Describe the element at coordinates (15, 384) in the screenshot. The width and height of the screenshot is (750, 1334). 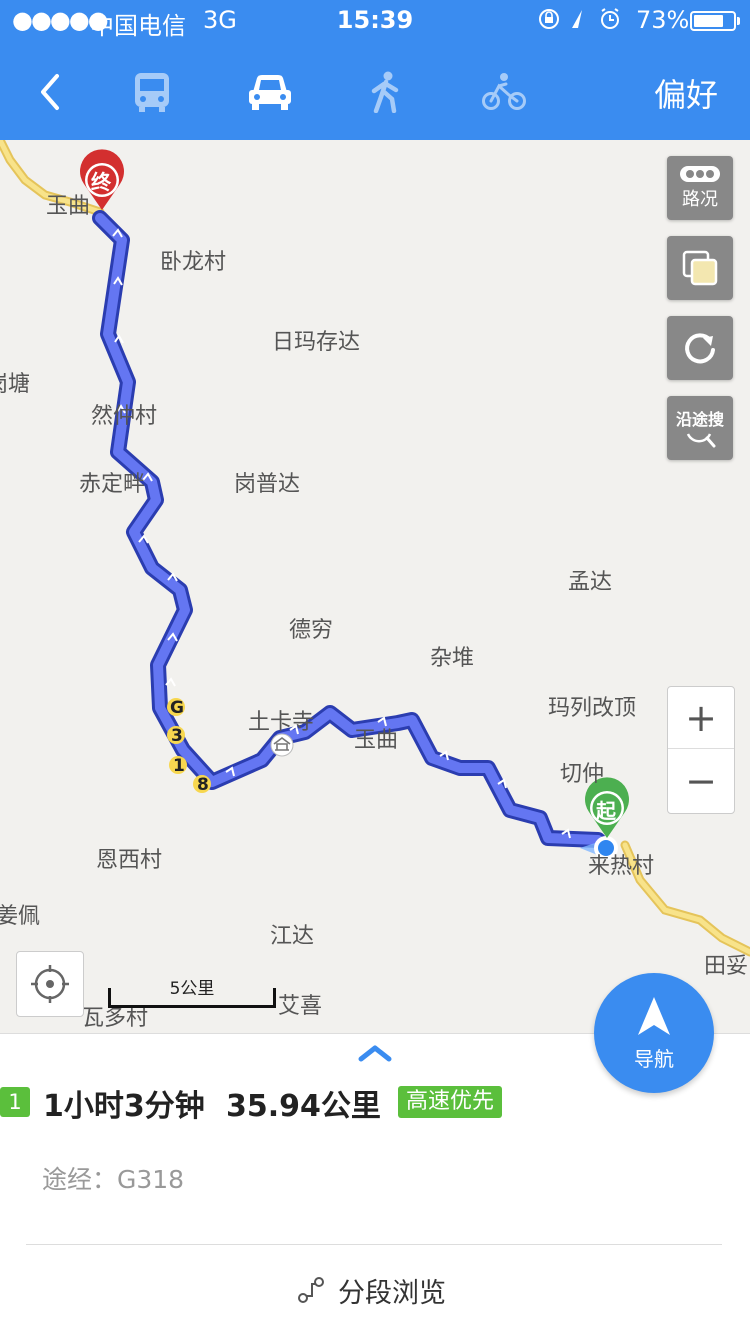
I see `place-label: 岗塘` at that location.